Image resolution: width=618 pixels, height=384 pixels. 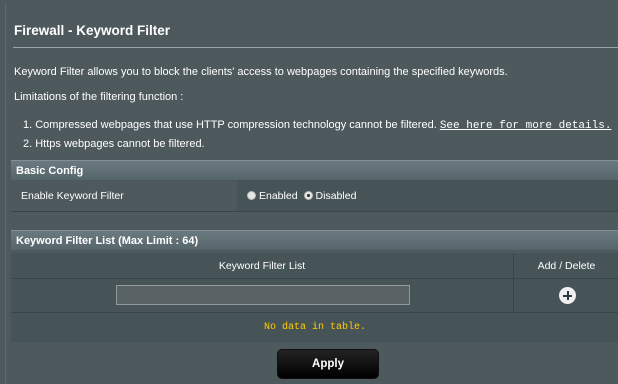 I want to click on limitation-item-2: 2. Https webpages cannot be filtered., so click(x=114, y=144).